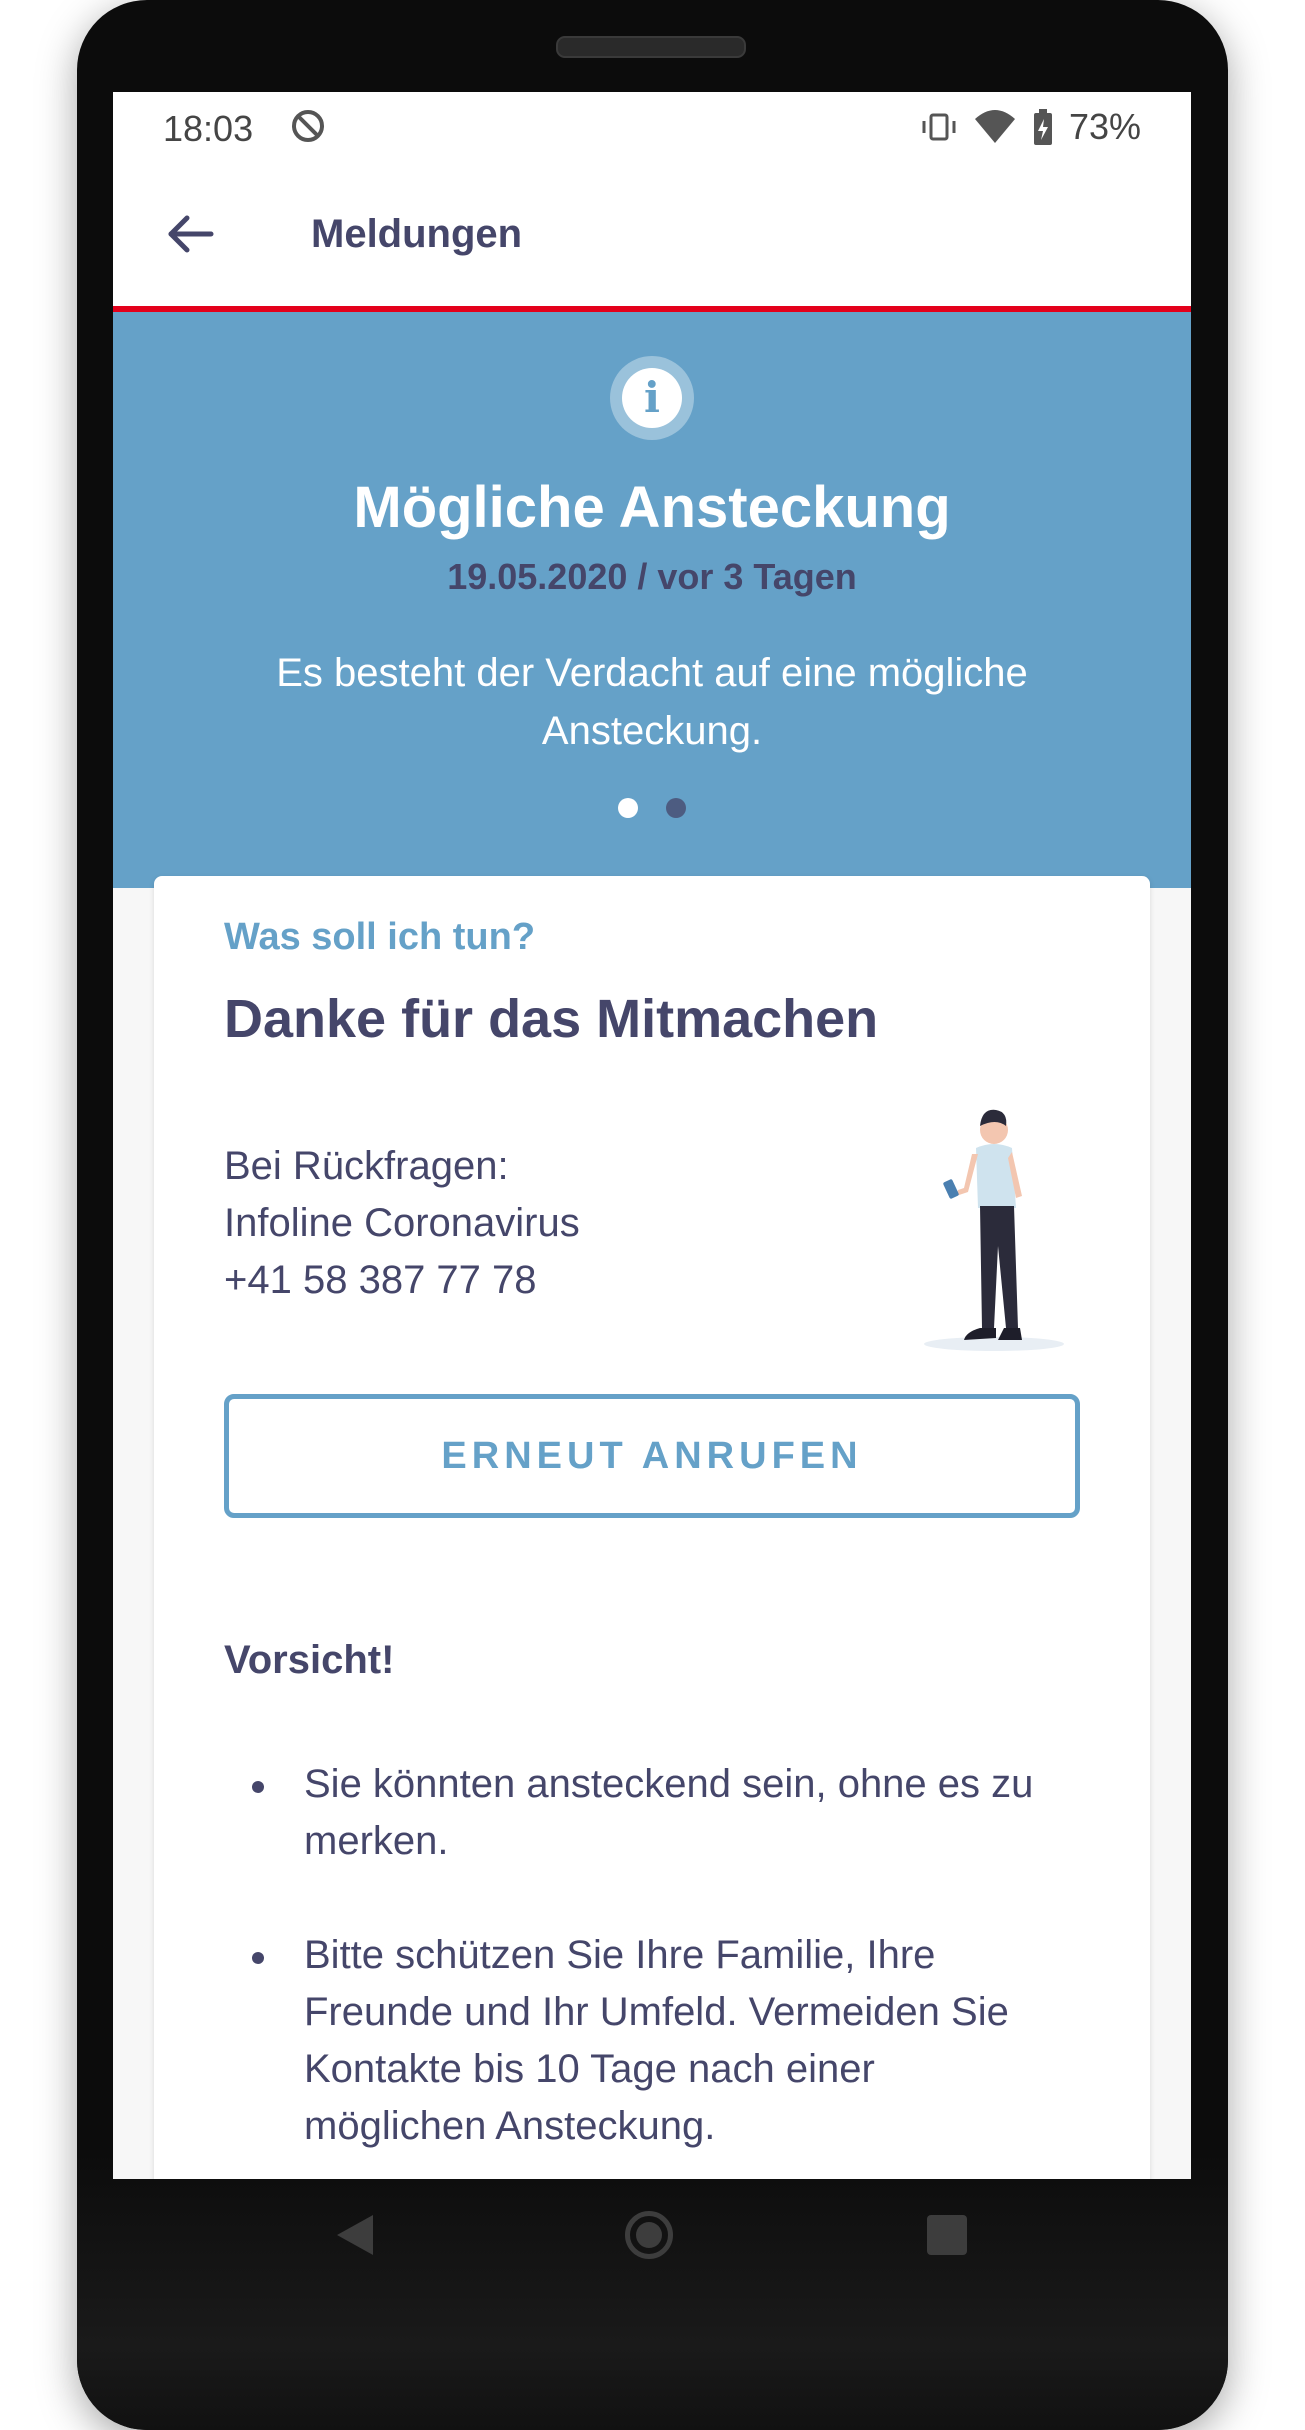  What do you see at coordinates (380, 937) in the screenshot?
I see `card-kicker: Was soll ich tun?` at bounding box center [380, 937].